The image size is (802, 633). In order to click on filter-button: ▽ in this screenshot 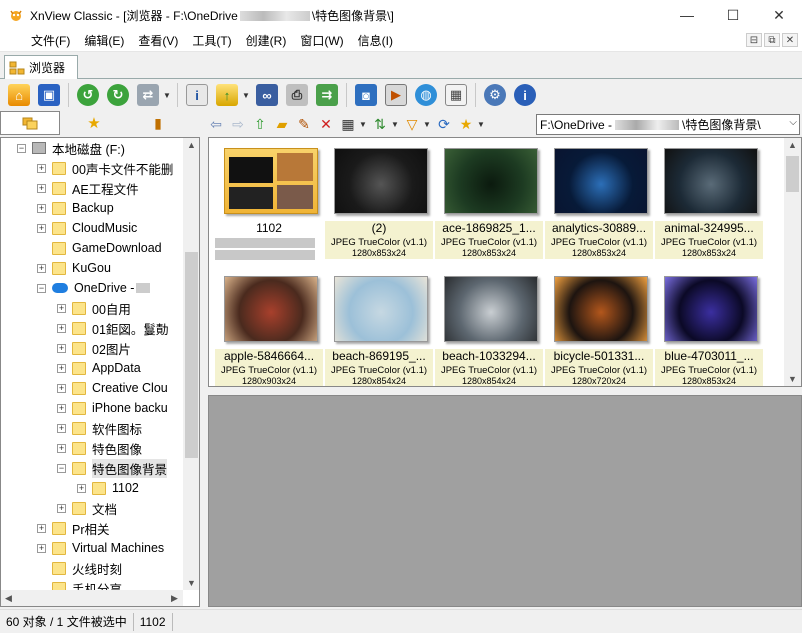, I will do `click(412, 124)`.